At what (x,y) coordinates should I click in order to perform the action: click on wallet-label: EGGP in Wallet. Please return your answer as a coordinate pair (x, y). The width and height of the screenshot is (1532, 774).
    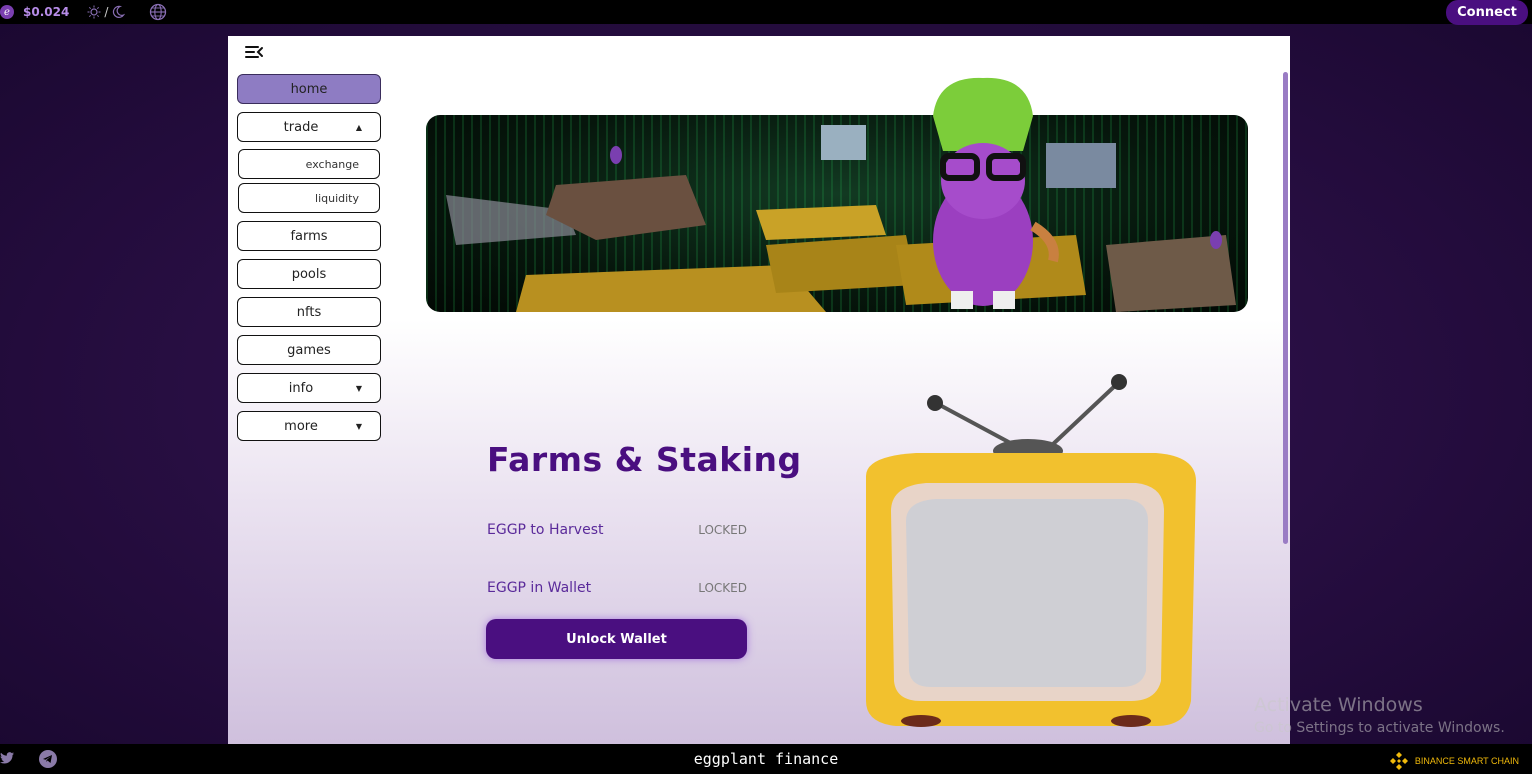
    Looking at the image, I should click on (539, 588).